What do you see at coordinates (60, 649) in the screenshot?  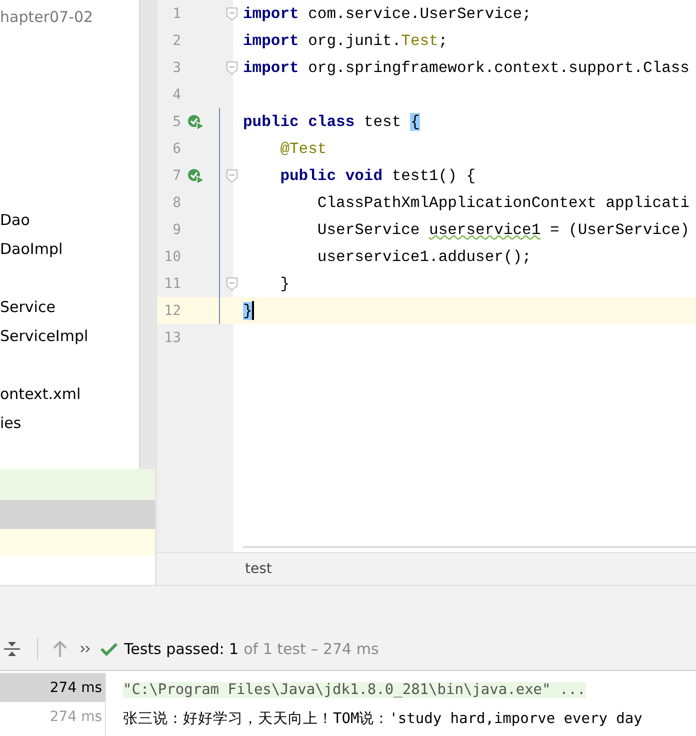 I see `up-arrow-icon` at bounding box center [60, 649].